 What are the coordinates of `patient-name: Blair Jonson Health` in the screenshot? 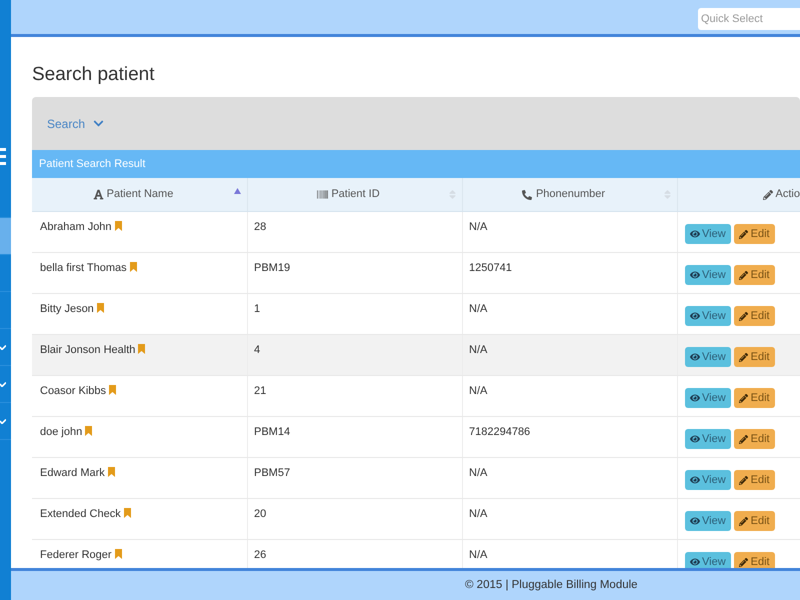 It's located at (88, 350).